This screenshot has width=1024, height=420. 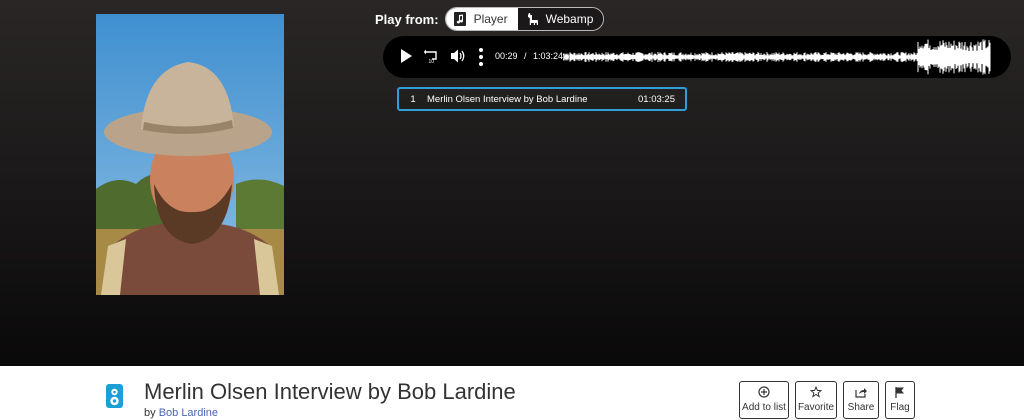 What do you see at coordinates (458, 56) in the screenshot?
I see `volume-icon` at bounding box center [458, 56].